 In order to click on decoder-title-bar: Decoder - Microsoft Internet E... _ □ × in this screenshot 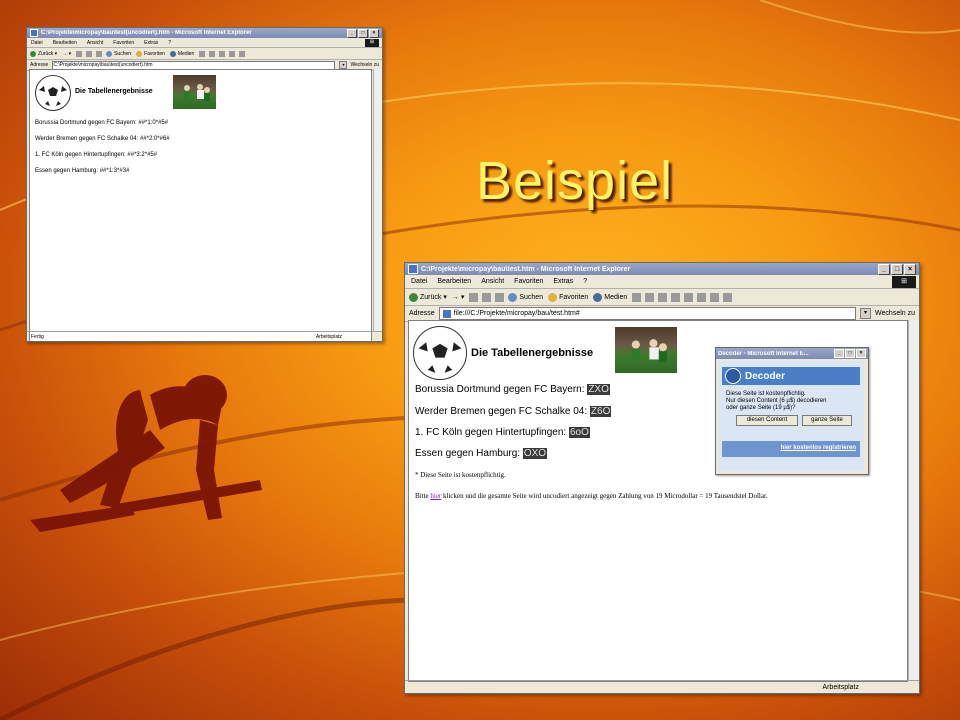, I will do `click(792, 353)`.